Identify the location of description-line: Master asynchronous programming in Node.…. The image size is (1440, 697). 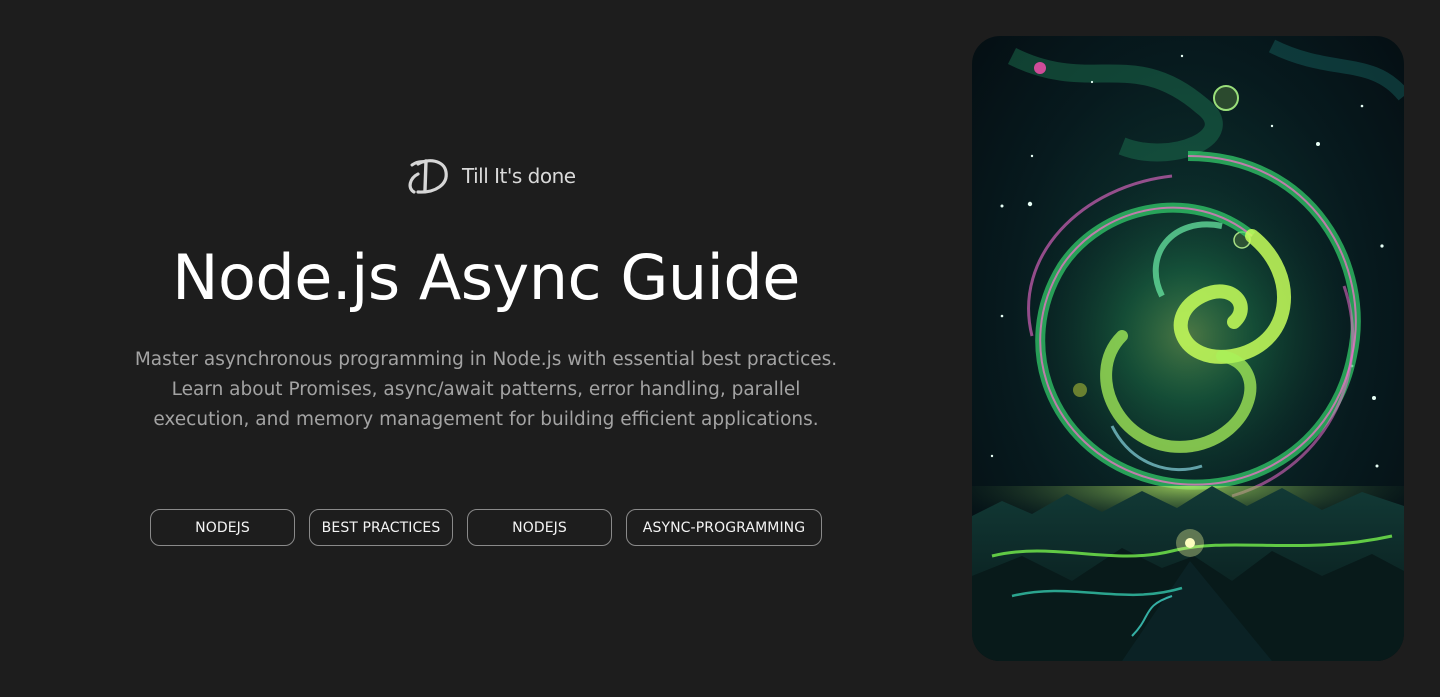
(486, 359).